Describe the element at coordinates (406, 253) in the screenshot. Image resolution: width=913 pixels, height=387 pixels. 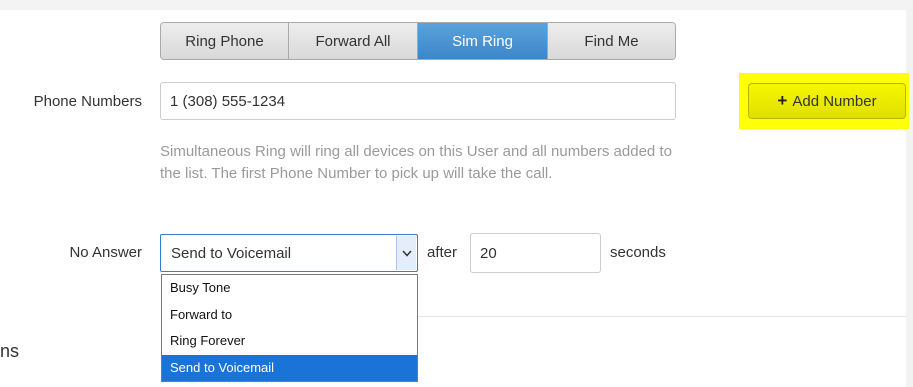
I see `chevron-down-icon` at that location.